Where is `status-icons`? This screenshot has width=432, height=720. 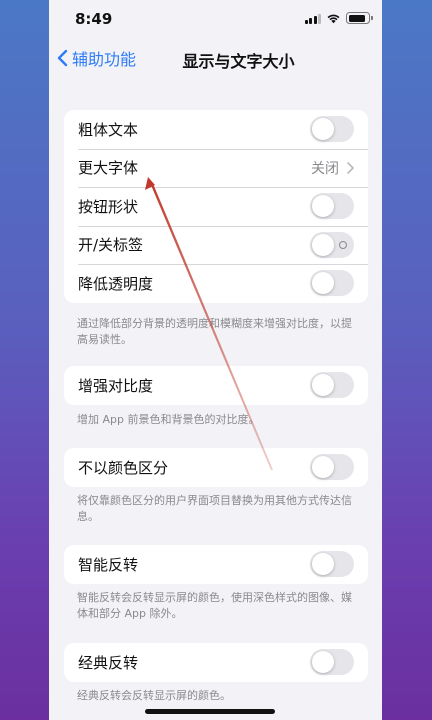 status-icons is located at coordinates (338, 18).